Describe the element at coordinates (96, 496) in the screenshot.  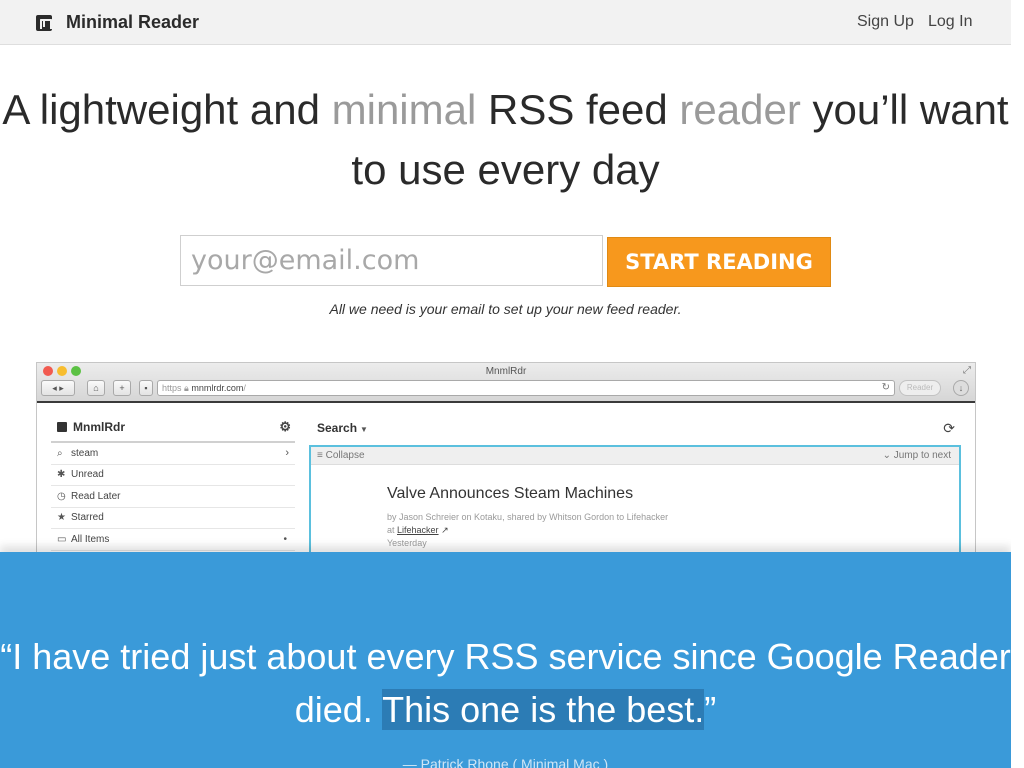
I see `sidebar-item-label: Read Later` at that location.